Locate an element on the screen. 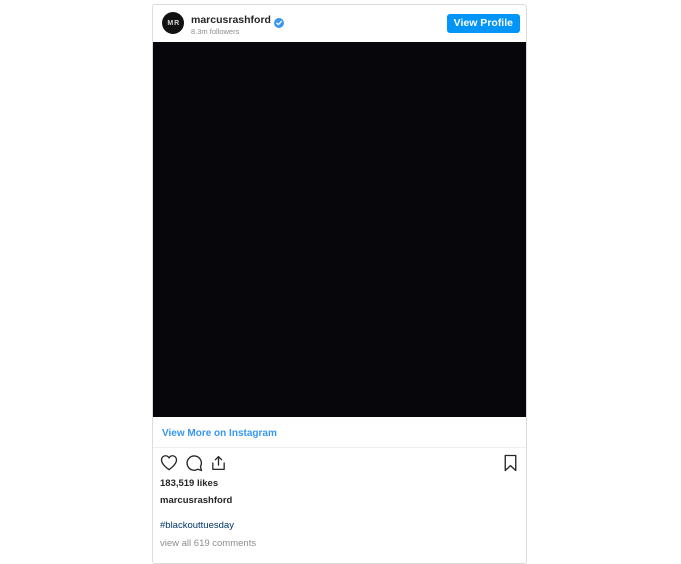 Image resolution: width=681 pixels, height=564 pixels. post-identity: marcusrashford 8.3m followers is located at coordinates (237, 25).